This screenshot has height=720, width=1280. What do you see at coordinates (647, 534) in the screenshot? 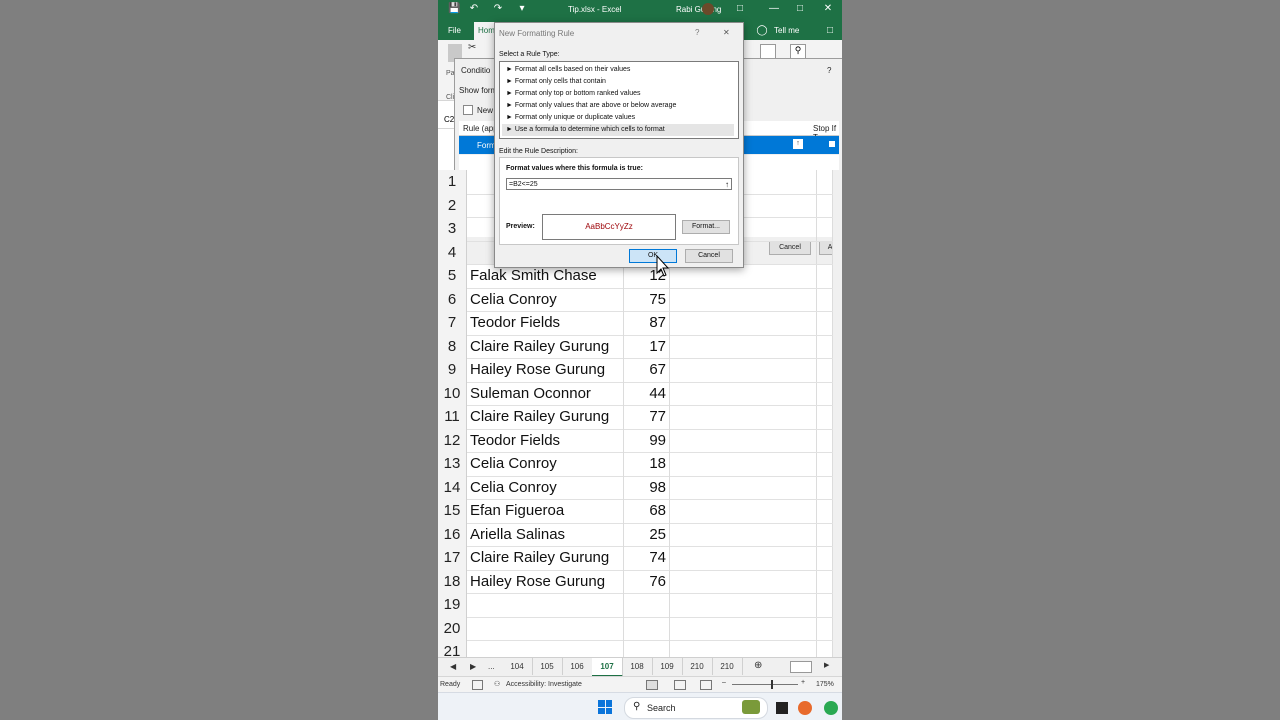
I see `cell-value: 25` at bounding box center [647, 534].